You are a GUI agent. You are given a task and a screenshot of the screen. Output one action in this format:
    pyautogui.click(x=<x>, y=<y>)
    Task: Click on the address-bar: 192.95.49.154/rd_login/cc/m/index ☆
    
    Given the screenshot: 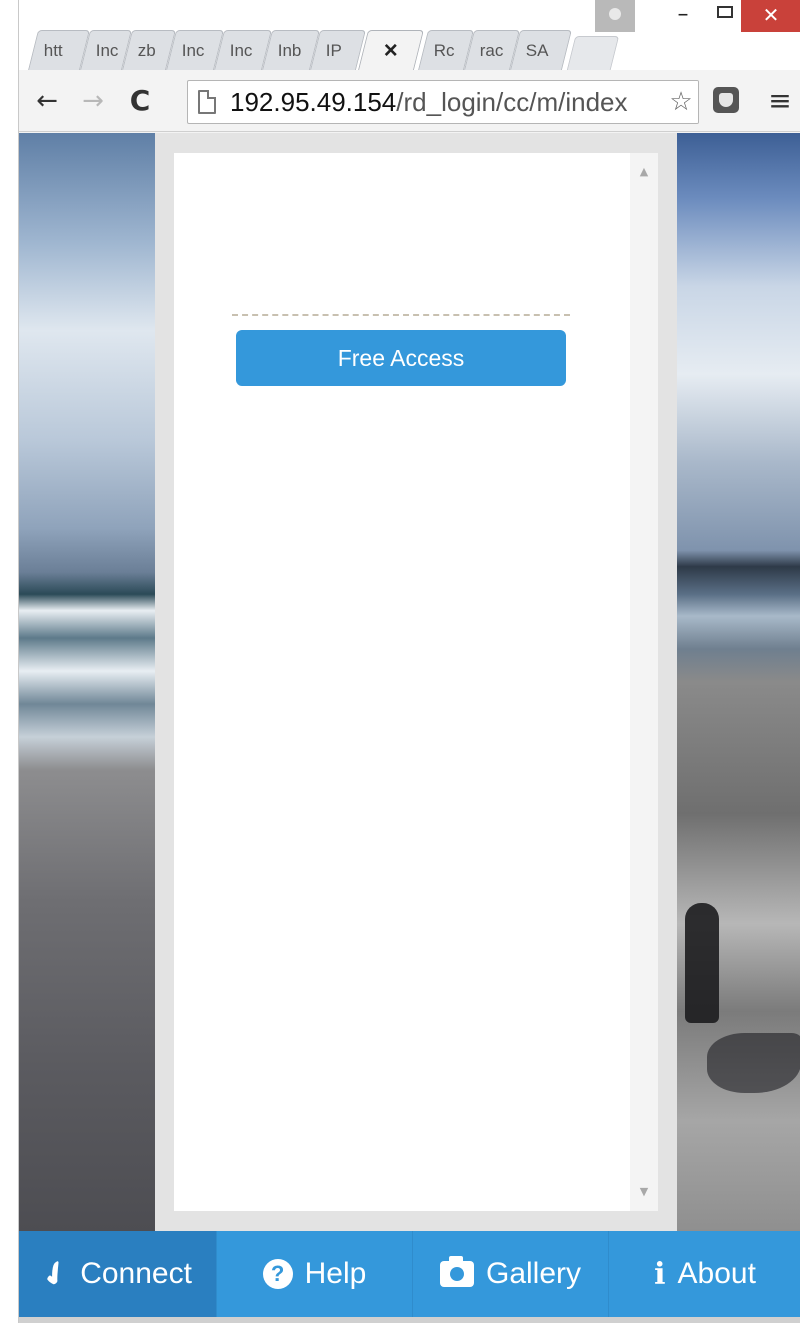 What is the action you would take?
    pyautogui.click(x=443, y=102)
    